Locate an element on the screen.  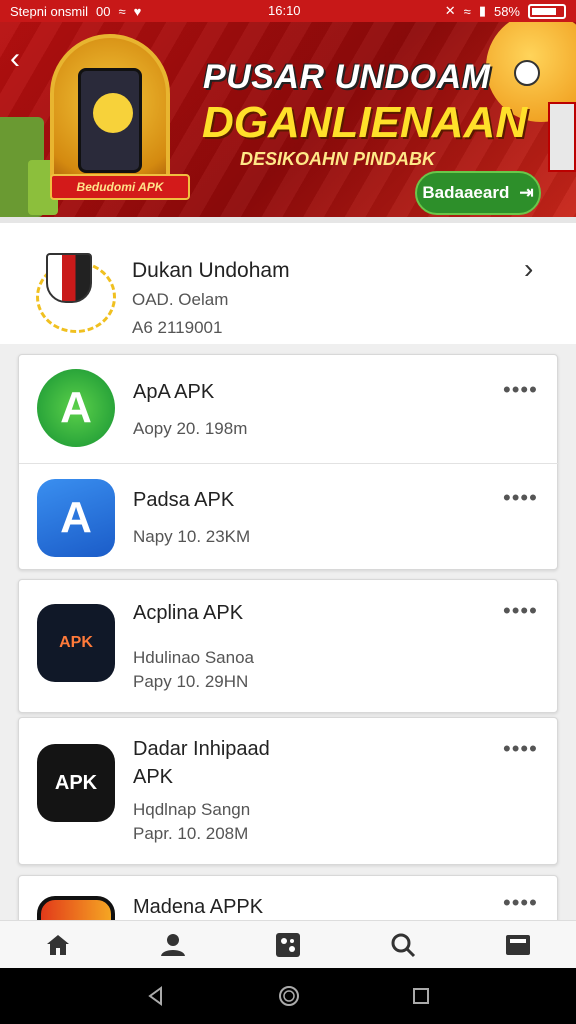
nav-downloads is located at coordinates (518, 944).